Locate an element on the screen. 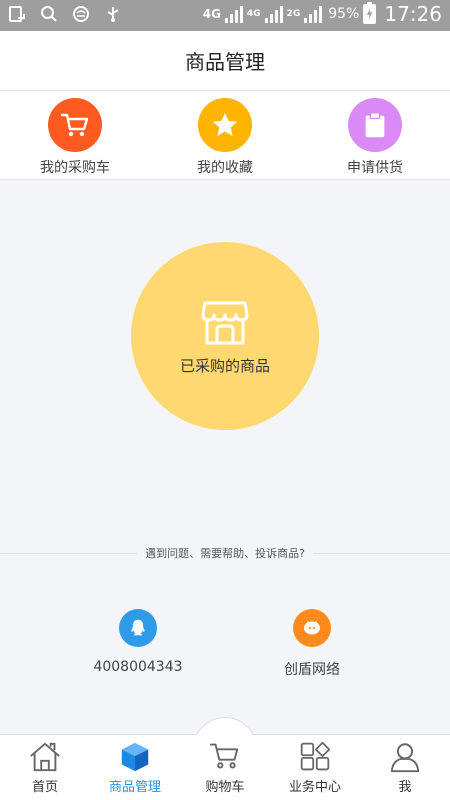  tab-label: 我 is located at coordinates (405, 787).